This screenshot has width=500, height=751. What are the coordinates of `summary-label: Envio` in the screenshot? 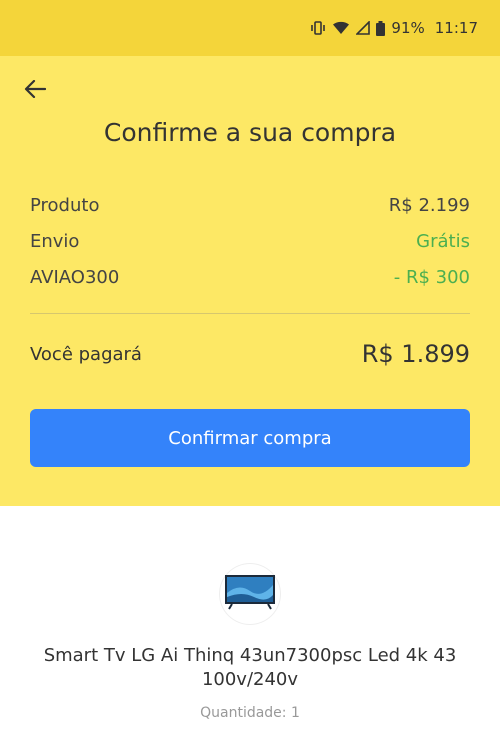 It's located at (55, 241).